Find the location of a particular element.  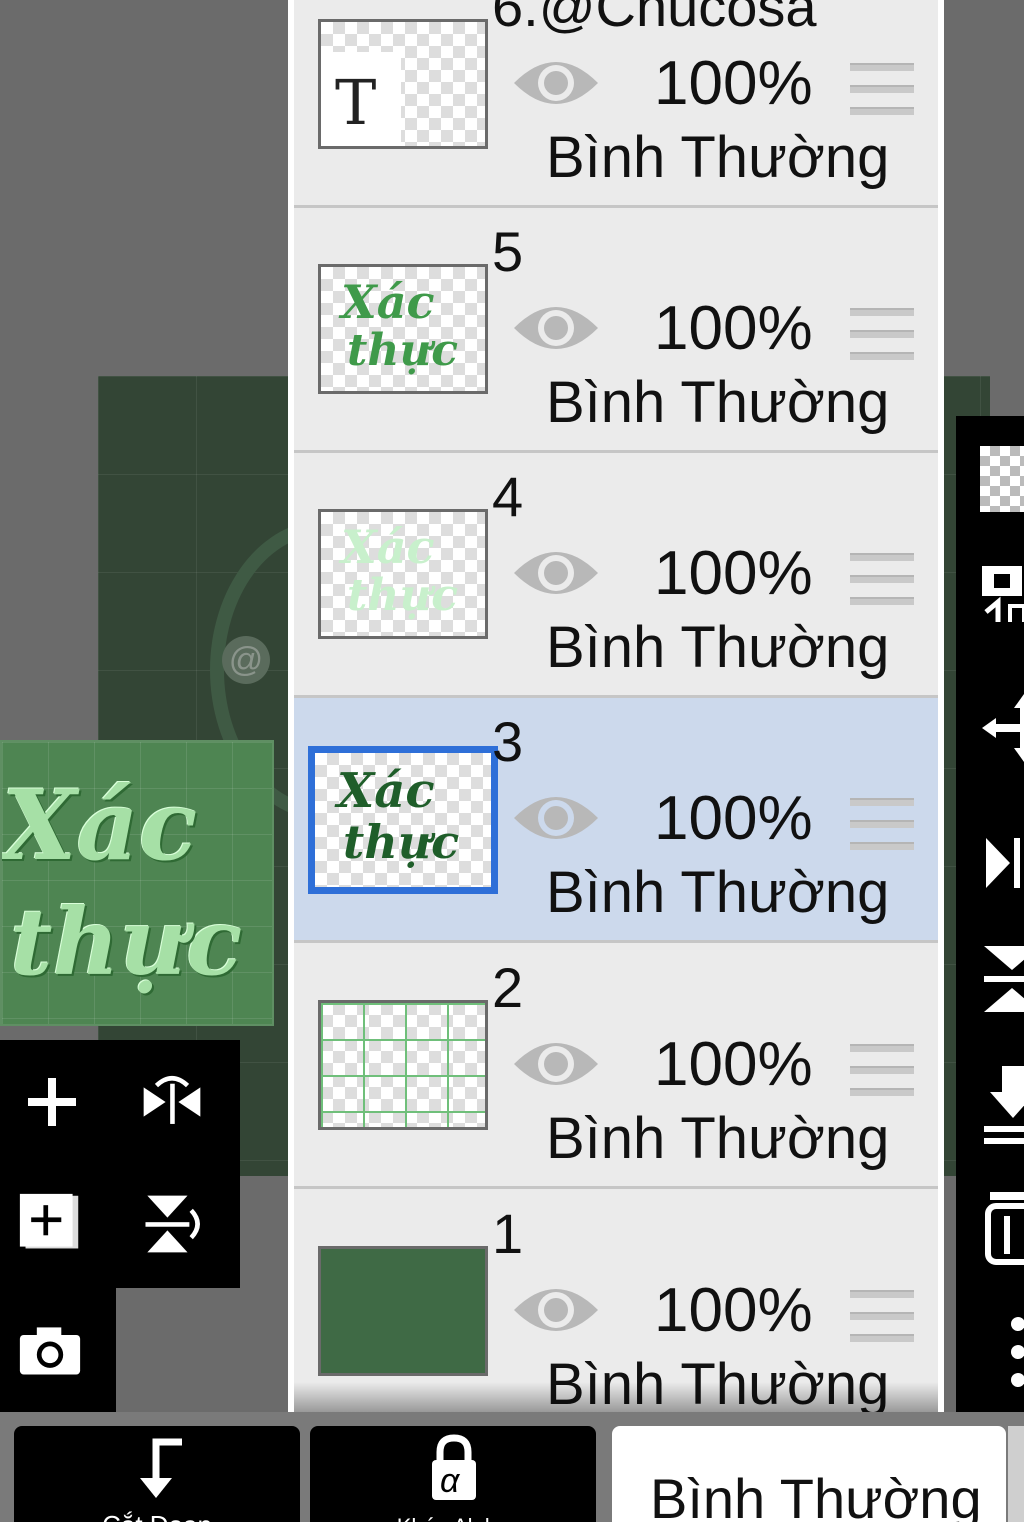

clipping-button: Cắt Đoạn is located at coordinates (157, 1474).